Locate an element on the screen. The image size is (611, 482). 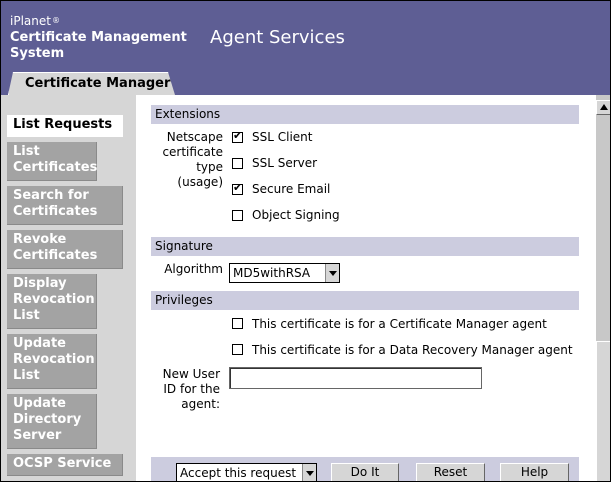
reset-button: Reset is located at coordinates (450, 472).